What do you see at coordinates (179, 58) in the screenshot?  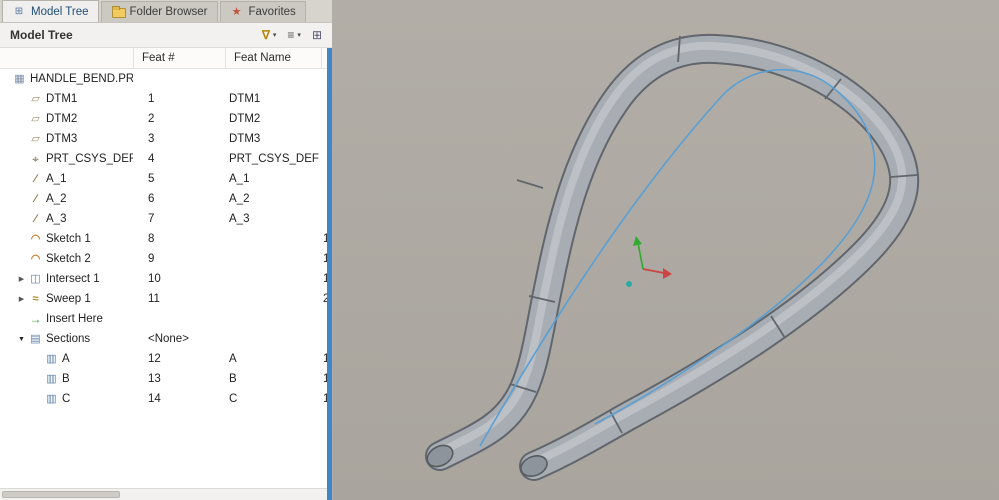 I see `column-header: Feat #` at bounding box center [179, 58].